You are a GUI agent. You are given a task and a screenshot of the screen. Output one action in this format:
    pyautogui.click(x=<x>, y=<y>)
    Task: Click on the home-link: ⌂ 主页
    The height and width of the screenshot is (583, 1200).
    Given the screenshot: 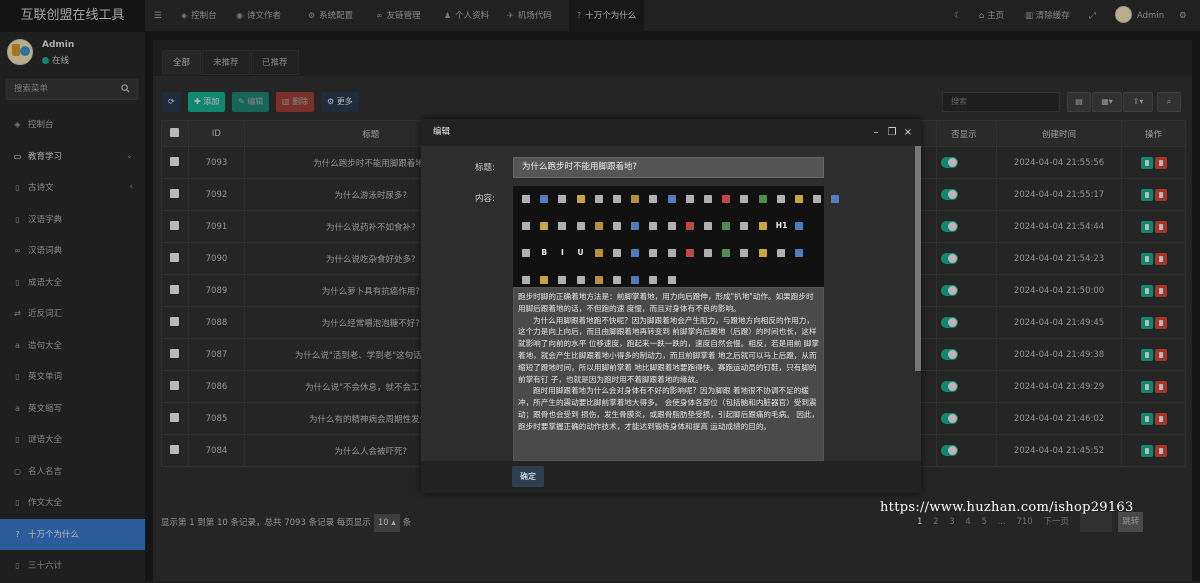 What is the action you would take?
    pyautogui.click(x=991, y=16)
    